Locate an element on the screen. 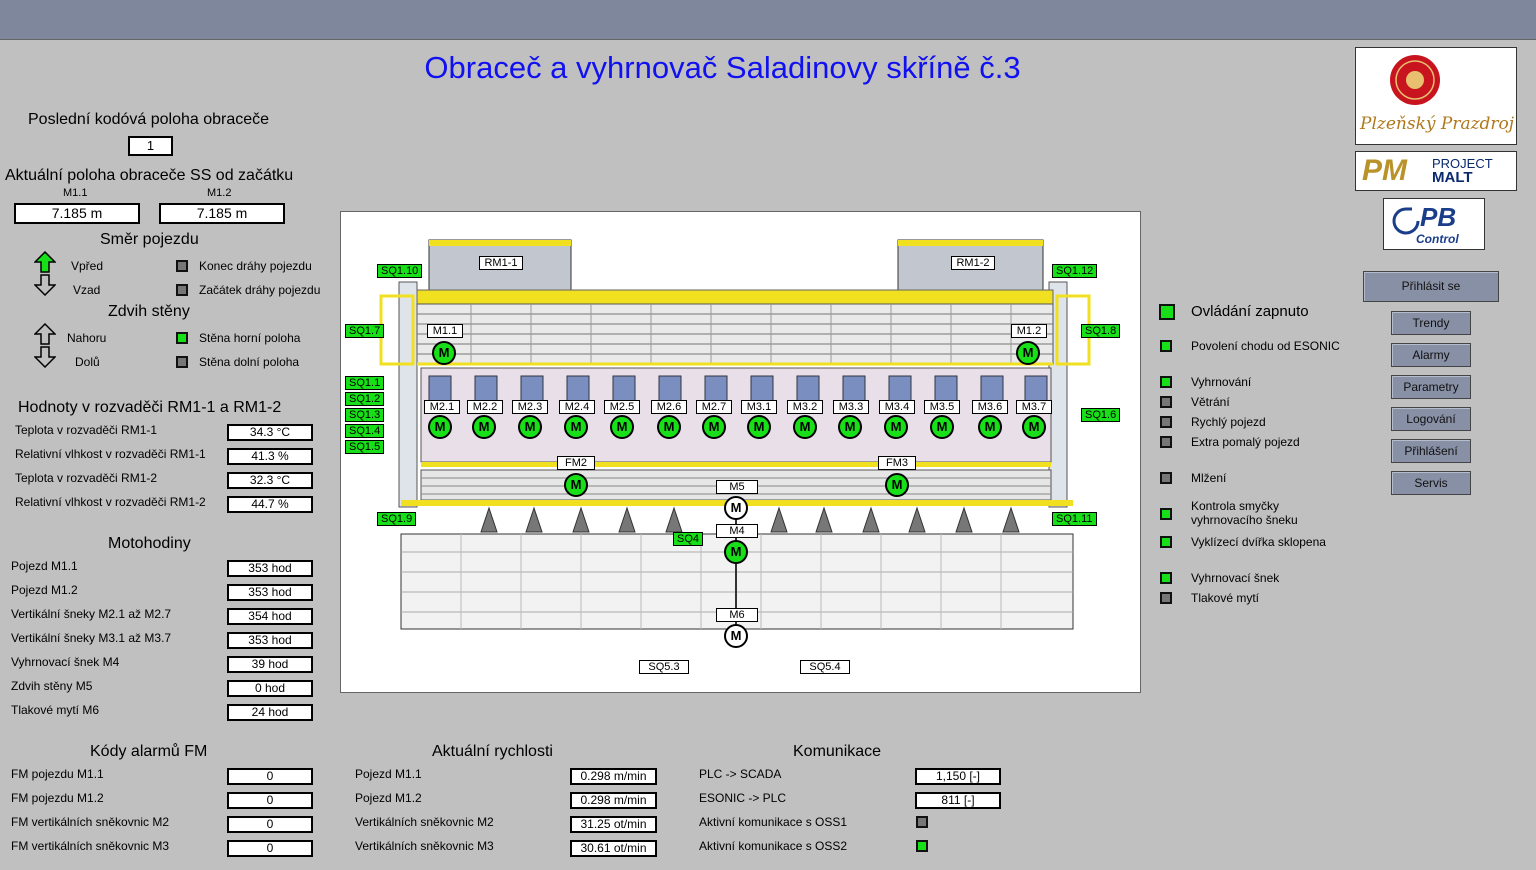  motor-fm2-icon: M is located at coordinates (576, 485).